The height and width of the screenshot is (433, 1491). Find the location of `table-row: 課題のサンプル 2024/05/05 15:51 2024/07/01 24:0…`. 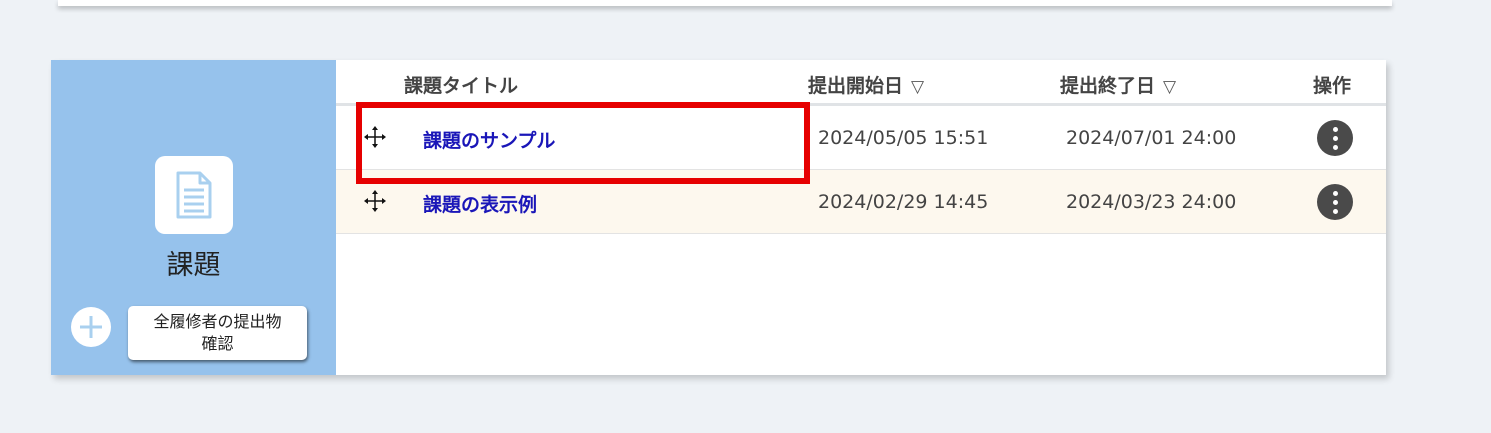

table-row: 課題のサンプル 2024/05/05 15:51 2024/07/01 24:0… is located at coordinates (861, 138).